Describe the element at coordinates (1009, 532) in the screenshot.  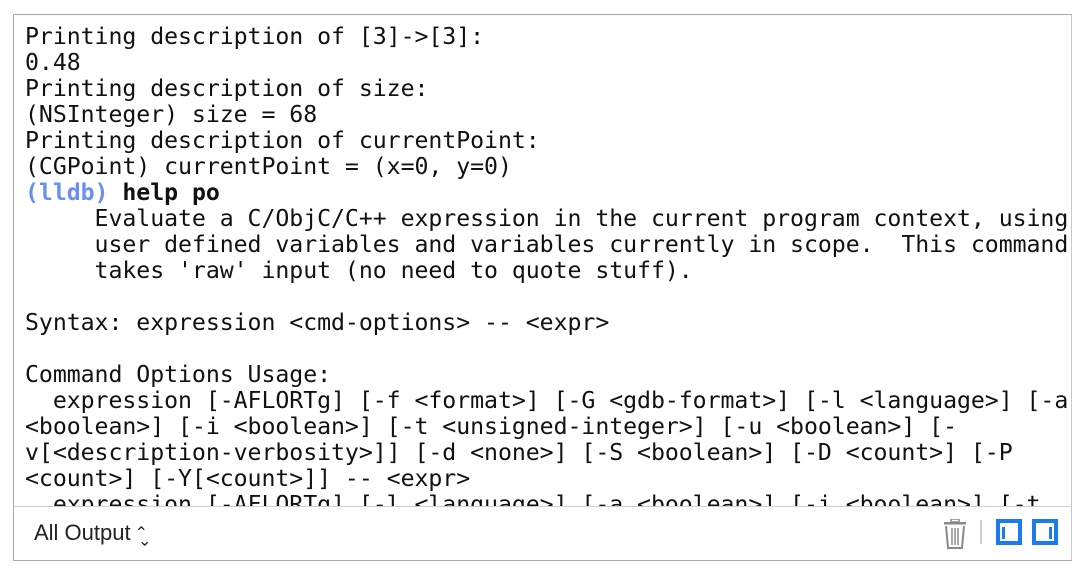
I see `left-pane-toggle-icon` at that location.